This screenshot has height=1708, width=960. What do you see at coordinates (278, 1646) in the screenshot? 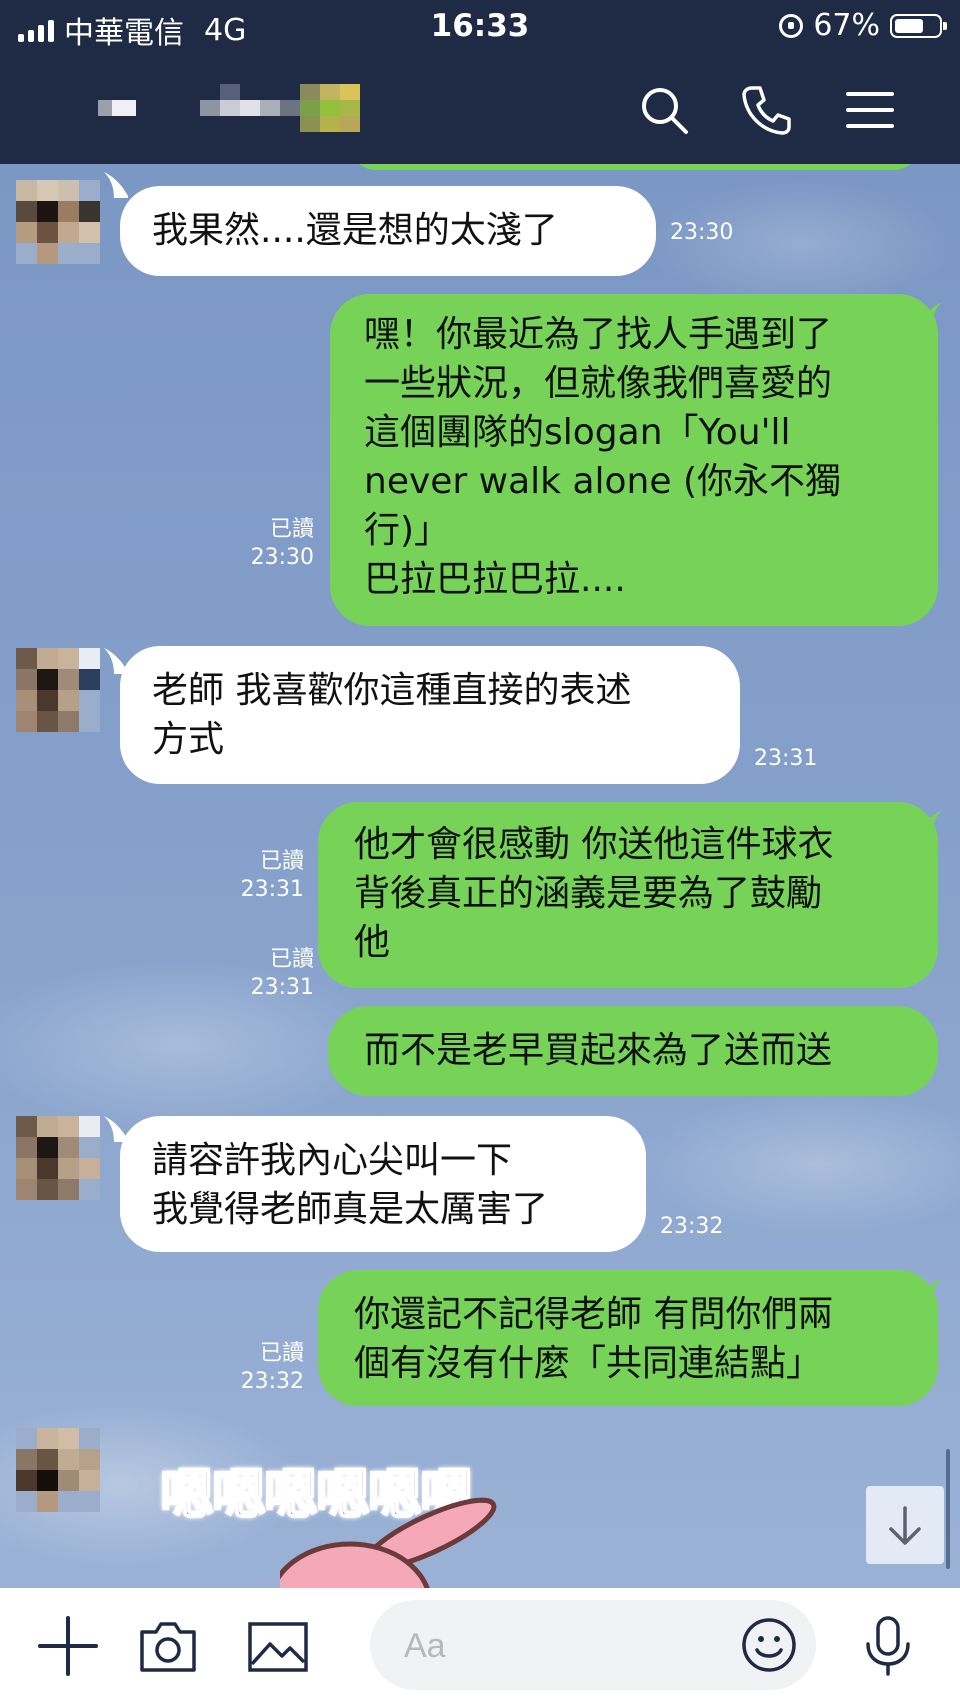
I see `image-icon` at bounding box center [278, 1646].